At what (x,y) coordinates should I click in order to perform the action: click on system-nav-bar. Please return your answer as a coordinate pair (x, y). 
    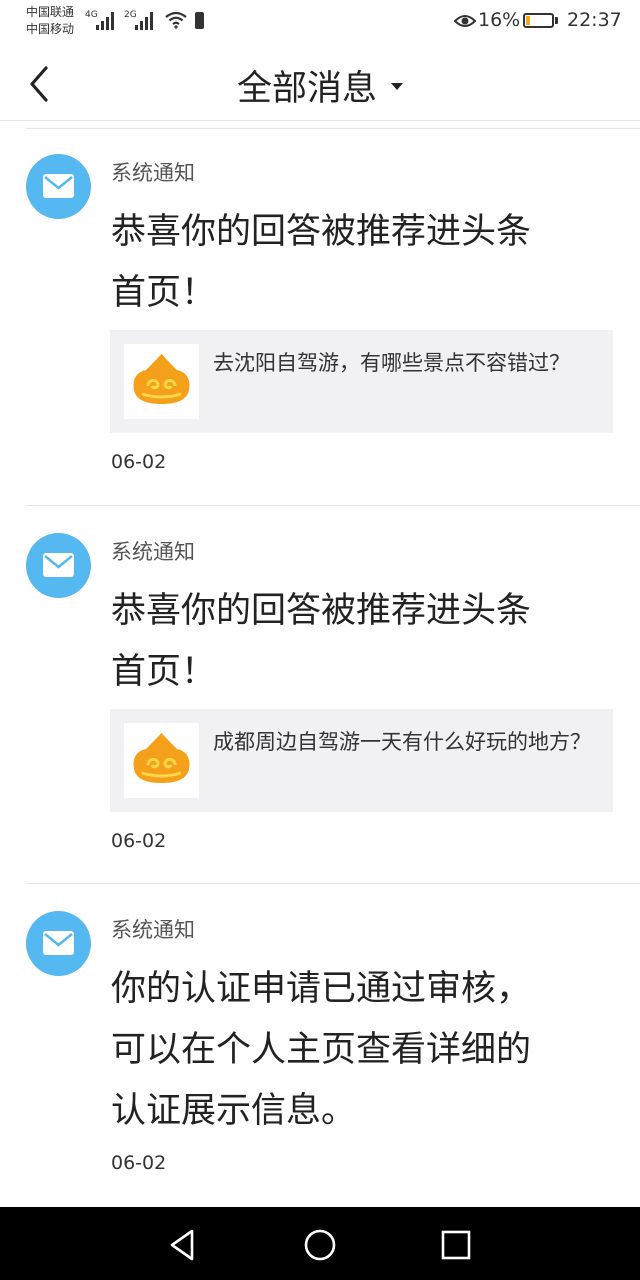
    Looking at the image, I should click on (320, 1243).